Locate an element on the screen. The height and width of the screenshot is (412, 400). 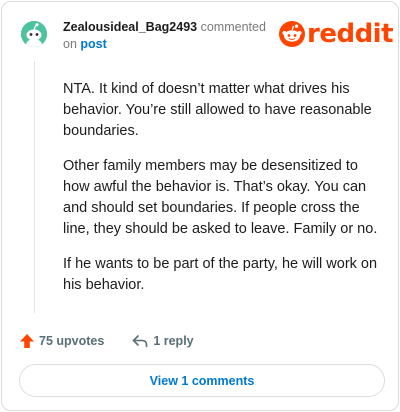
user-avatar is located at coordinates (34, 34).